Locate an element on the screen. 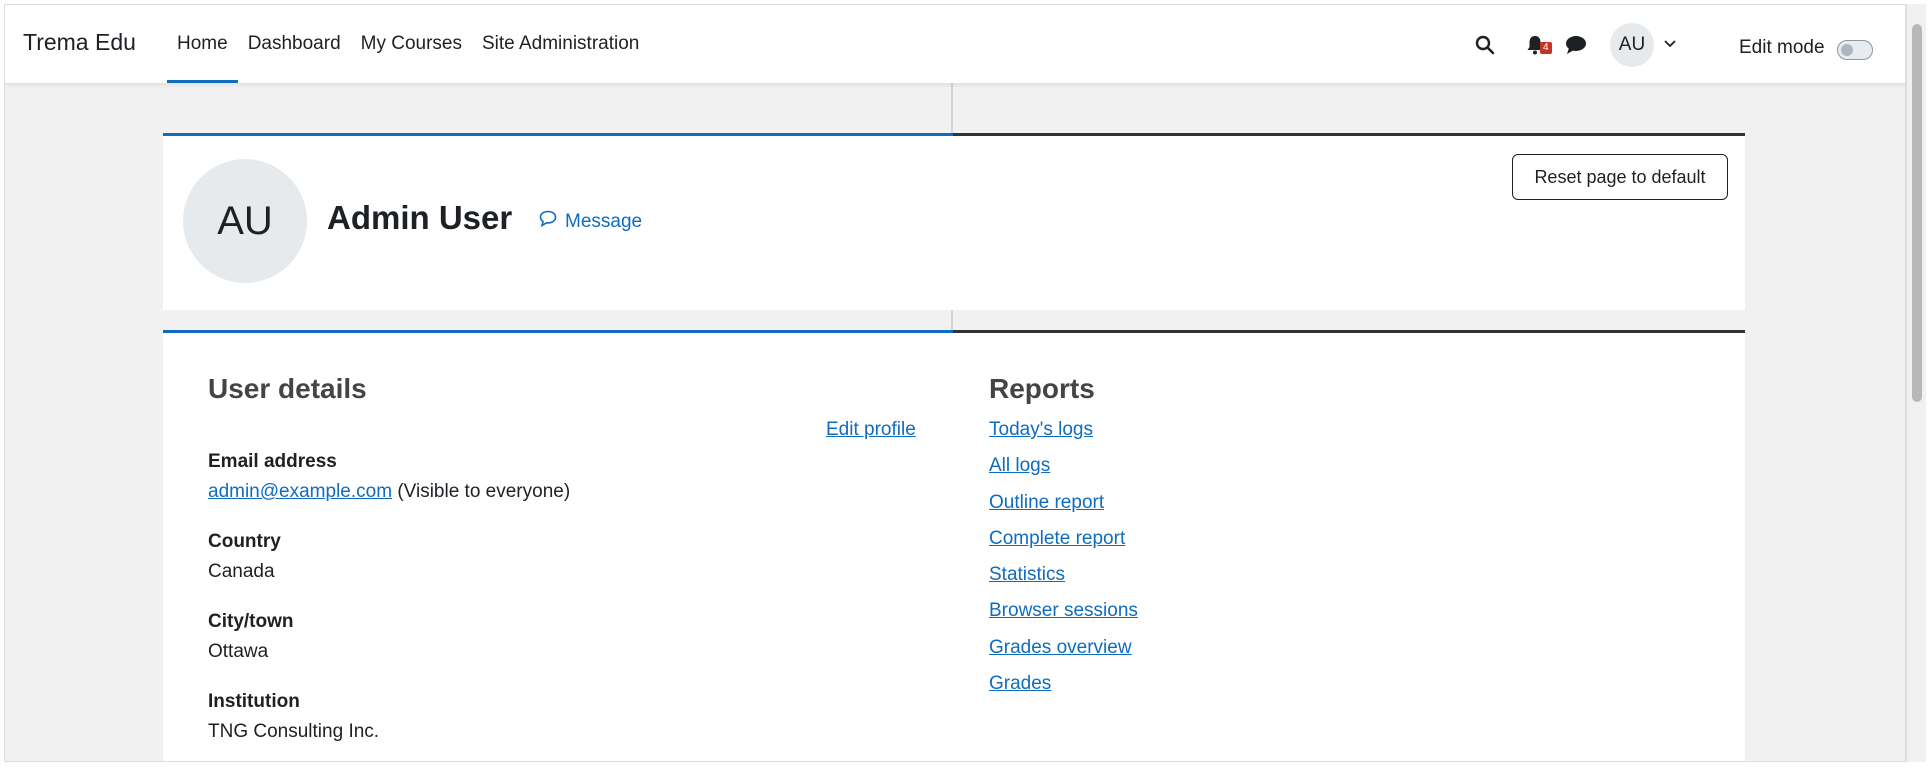 This screenshot has height=768, width=1930. institution-label: Institution is located at coordinates (254, 701).